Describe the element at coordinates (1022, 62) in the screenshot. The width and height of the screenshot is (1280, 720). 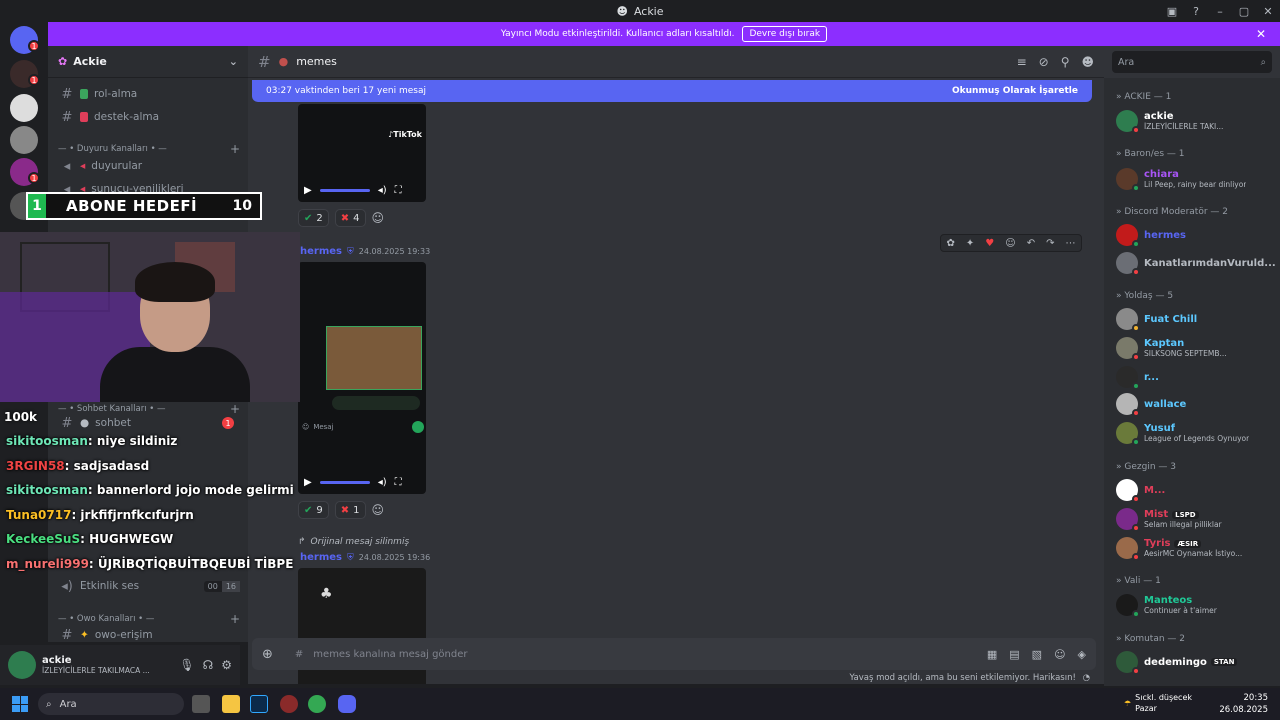
I see `threads-icon: ≡` at that location.